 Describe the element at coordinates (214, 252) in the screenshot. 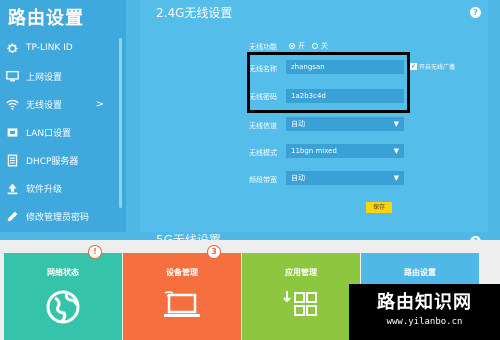

I see `count-badge: 3` at that location.